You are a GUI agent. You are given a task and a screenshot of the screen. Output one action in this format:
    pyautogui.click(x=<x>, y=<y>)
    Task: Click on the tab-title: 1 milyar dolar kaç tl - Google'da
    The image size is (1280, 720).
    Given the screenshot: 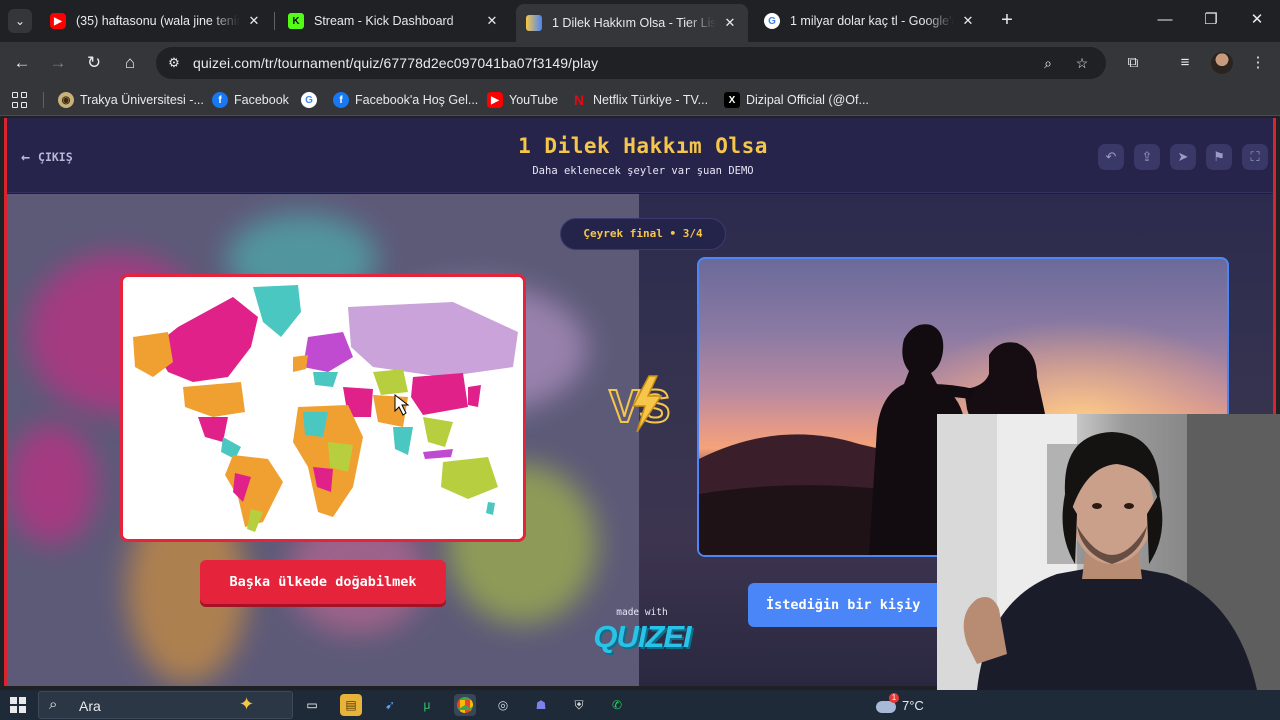 What is the action you would take?
    pyautogui.click(x=872, y=21)
    